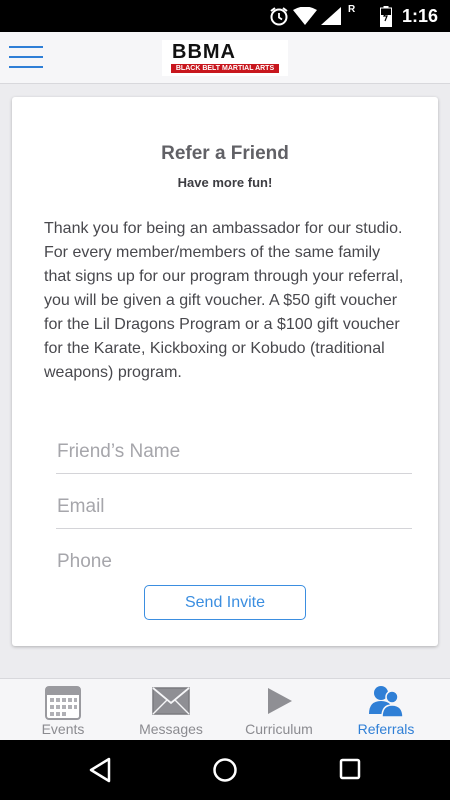 This screenshot has width=450, height=800. What do you see at coordinates (225, 153) in the screenshot?
I see `page-title: Refer a Friend` at bounding box center [225, 153].